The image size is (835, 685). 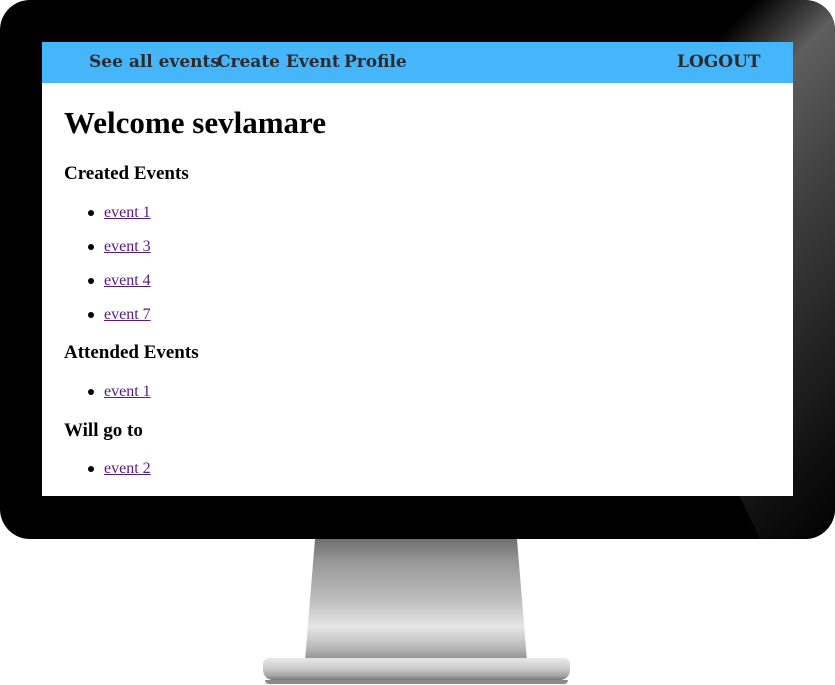 I want to click on event-link: event 3, so click(x=127, y=246).